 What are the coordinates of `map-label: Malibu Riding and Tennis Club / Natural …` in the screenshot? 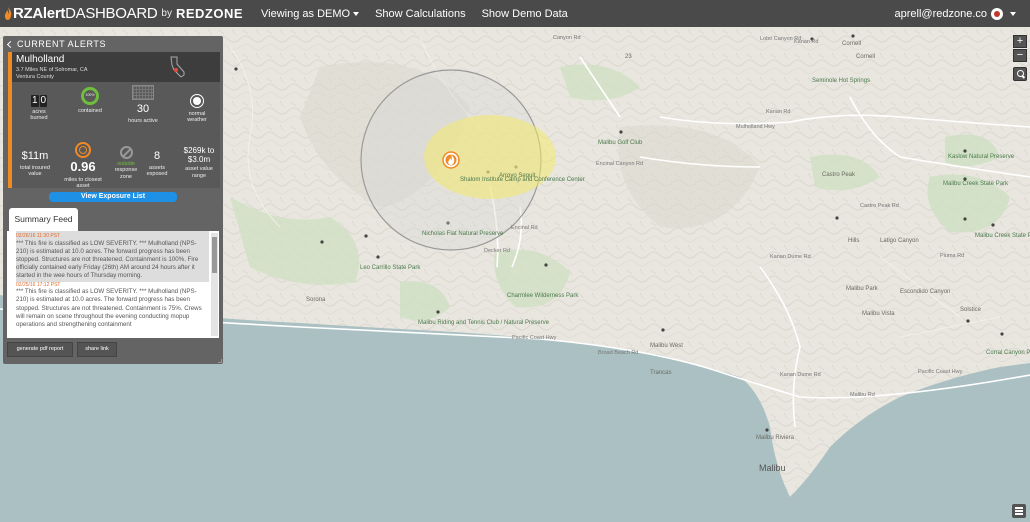 It's located at (483, 323).